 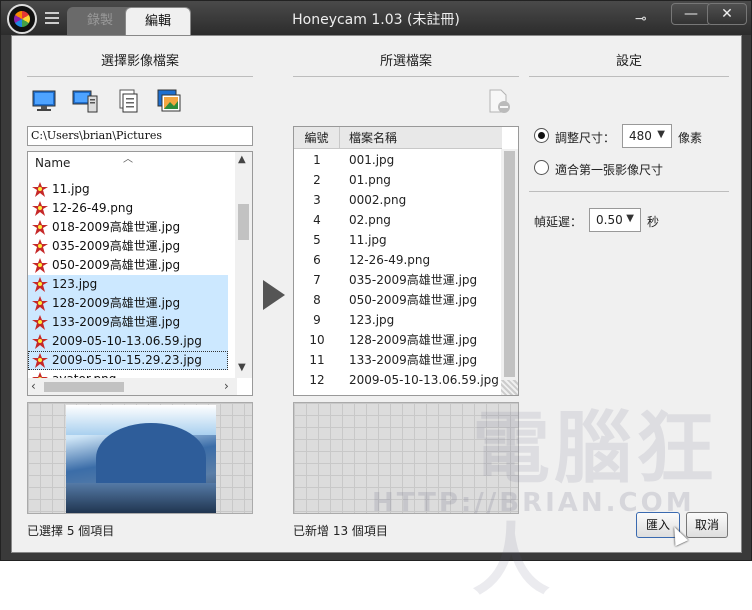 I want to click on list-item: 050-2009高雄世運.jpg, so click(x=128, y=265).